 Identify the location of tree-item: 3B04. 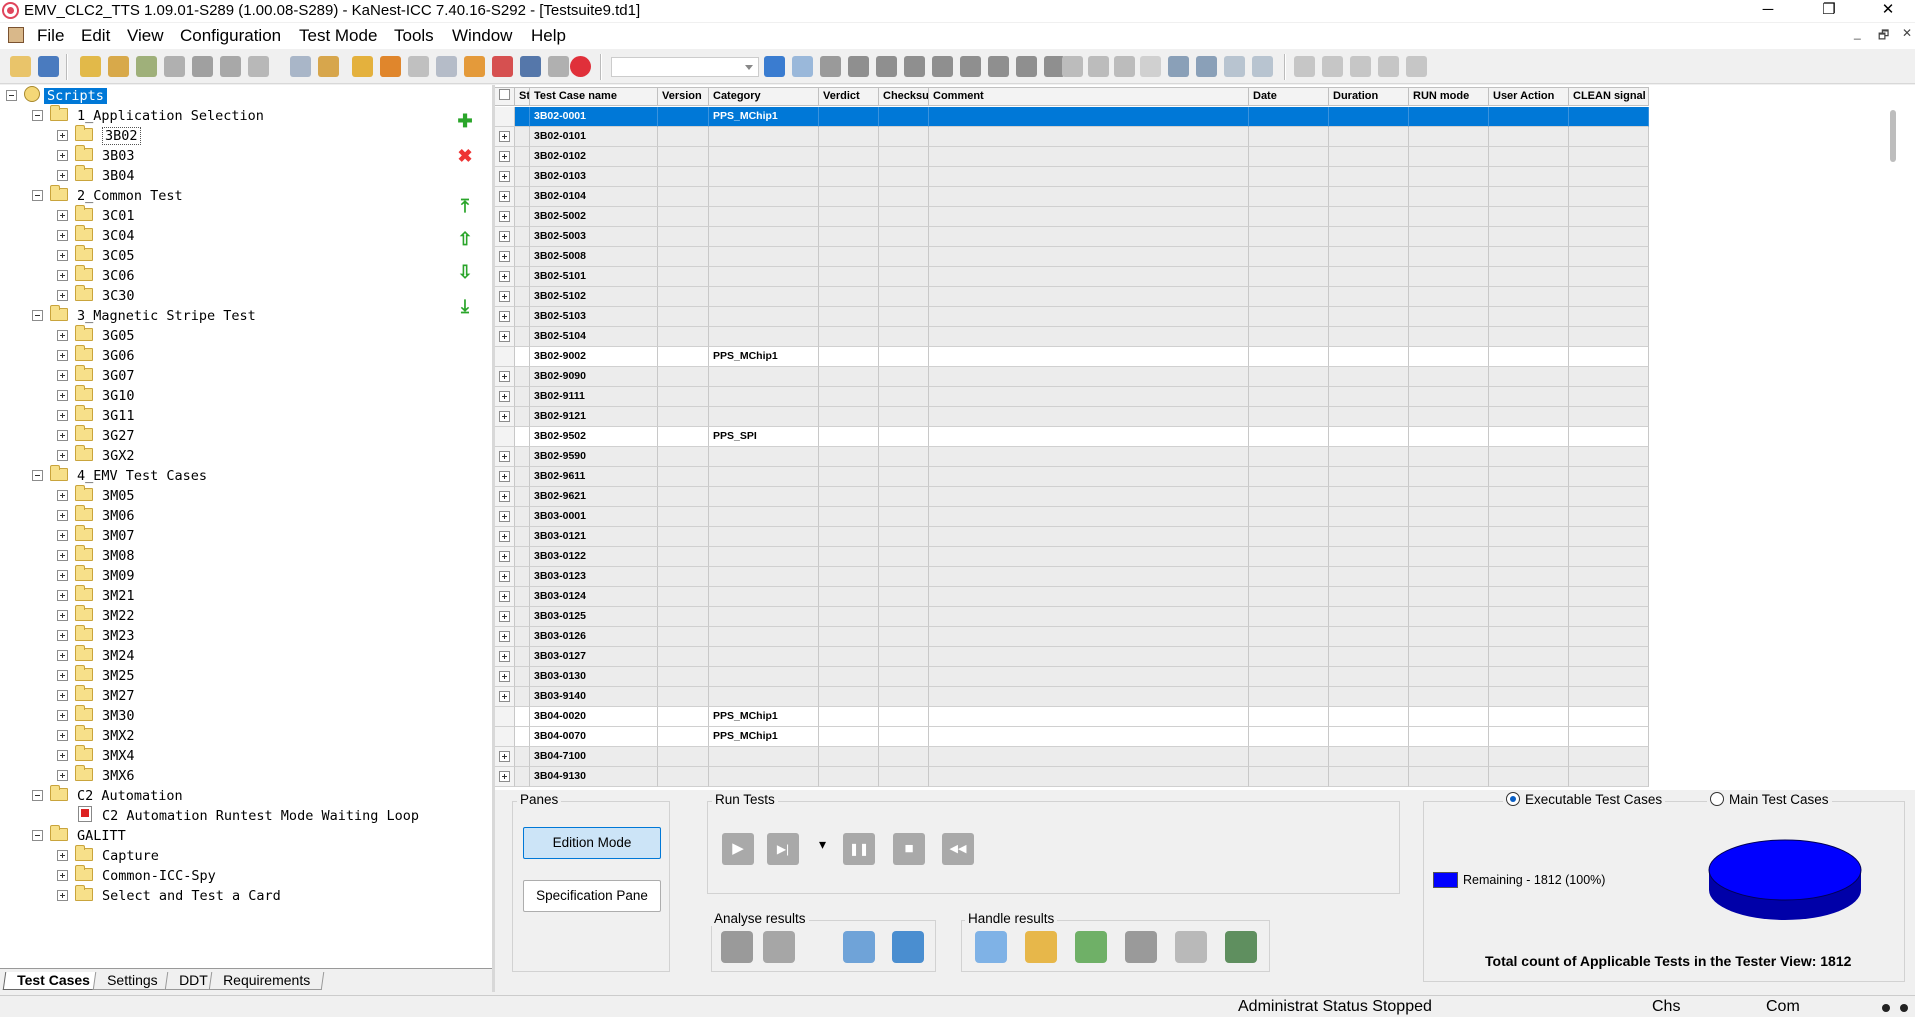
(96, 175).